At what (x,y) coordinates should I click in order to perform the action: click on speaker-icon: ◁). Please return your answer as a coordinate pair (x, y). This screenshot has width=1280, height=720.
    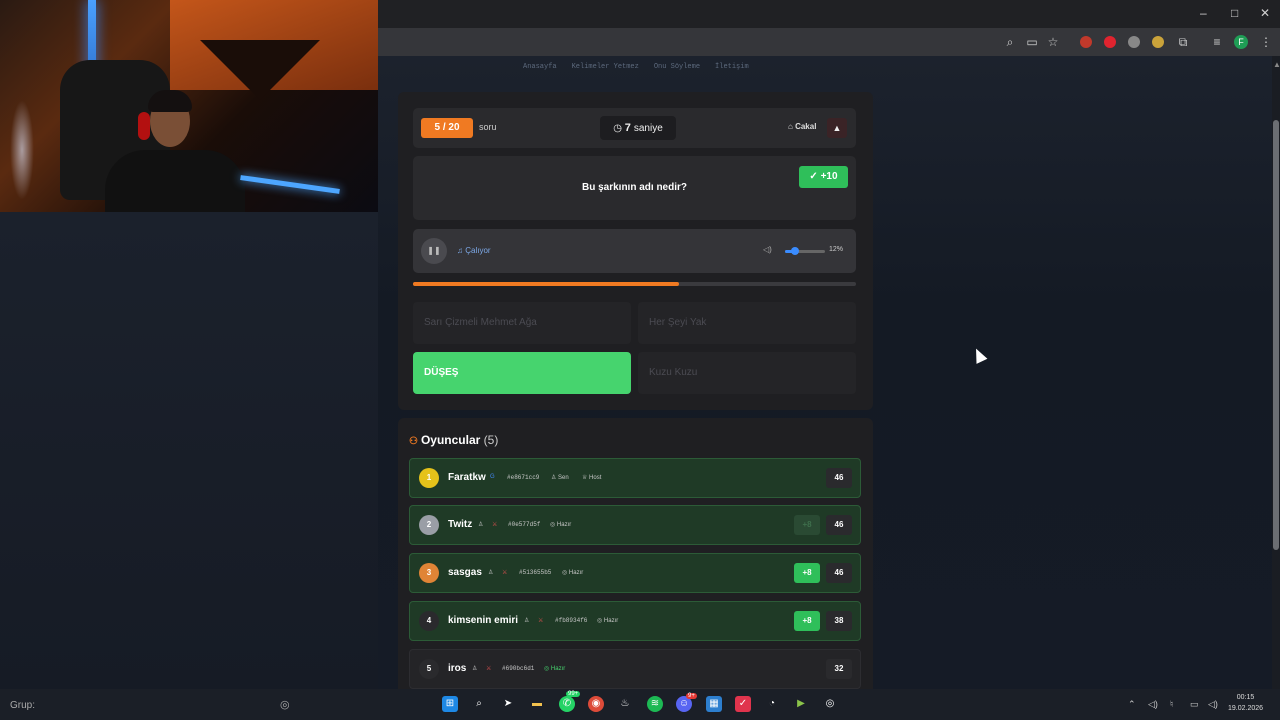
    Looking at the image, I should click on (1153, 704).